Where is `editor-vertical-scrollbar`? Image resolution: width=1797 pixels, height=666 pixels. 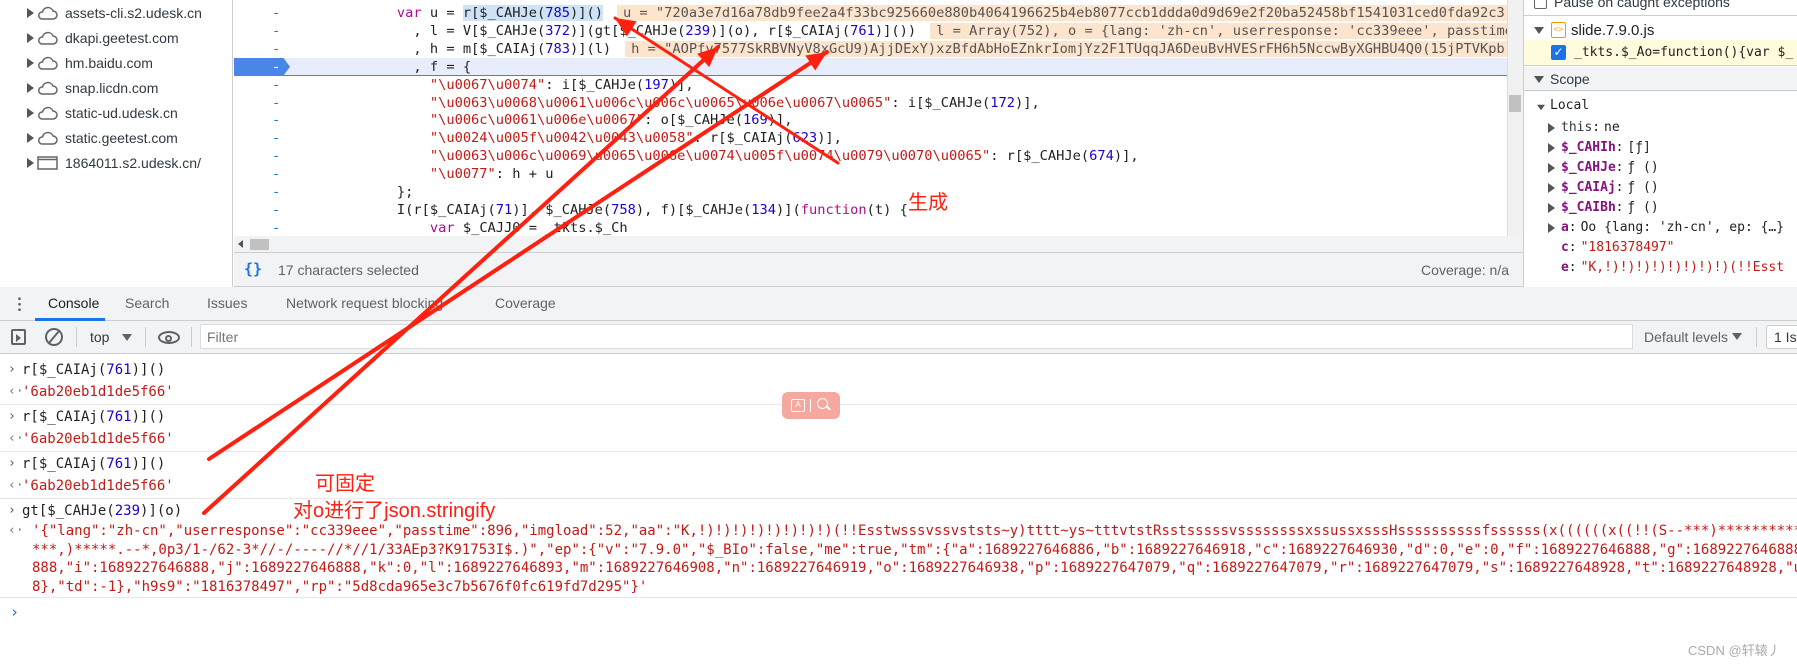
editor-vertical-scrollbar is located at coordinates (1515, 118).